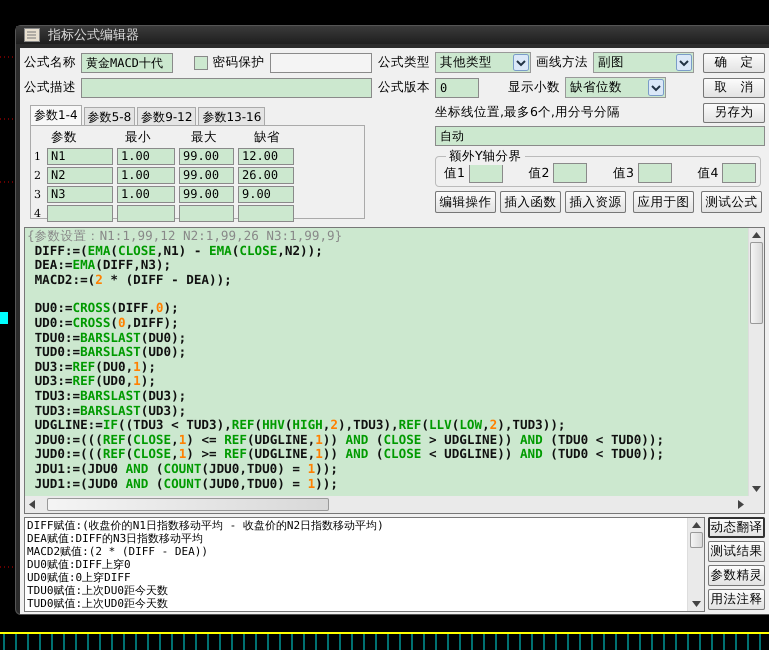 Image resolution: width=769 pixels, height=650 pixels. I want to click on save-as-button: 另存为, so click(734, 112).